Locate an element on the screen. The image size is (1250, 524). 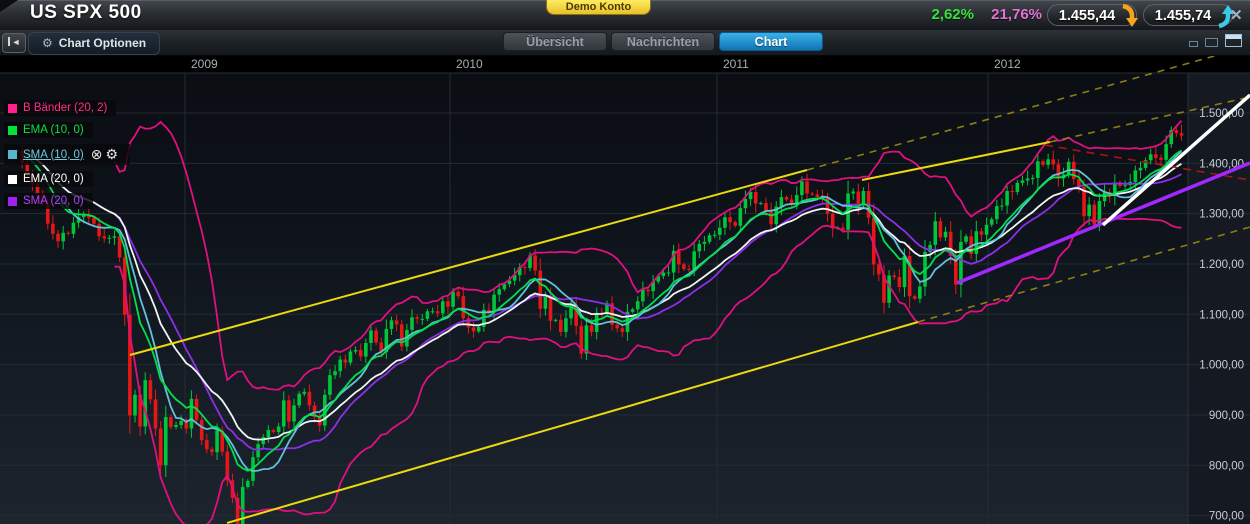
svg-text: 700,00 is located at coordinates (1226, 517).